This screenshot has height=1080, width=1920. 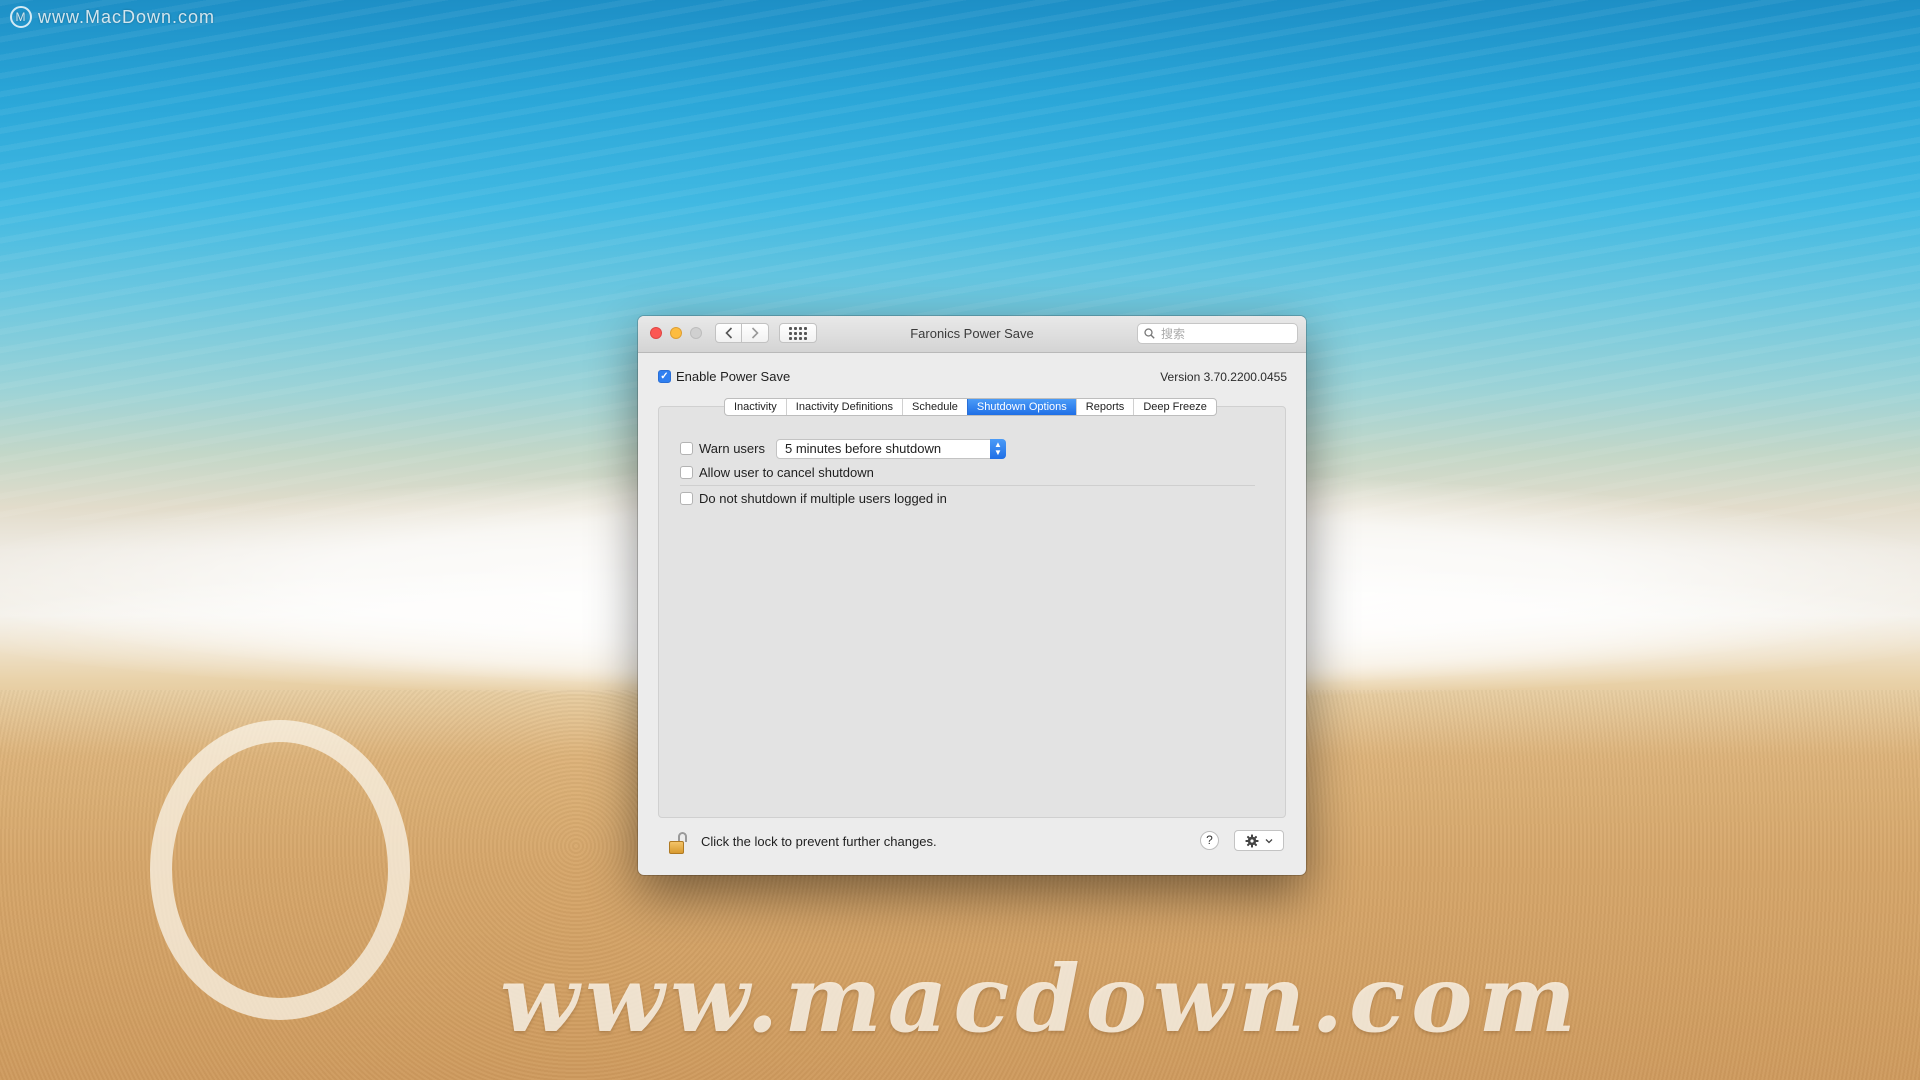 I want to click on search-input, so click(x=1221, y=333).